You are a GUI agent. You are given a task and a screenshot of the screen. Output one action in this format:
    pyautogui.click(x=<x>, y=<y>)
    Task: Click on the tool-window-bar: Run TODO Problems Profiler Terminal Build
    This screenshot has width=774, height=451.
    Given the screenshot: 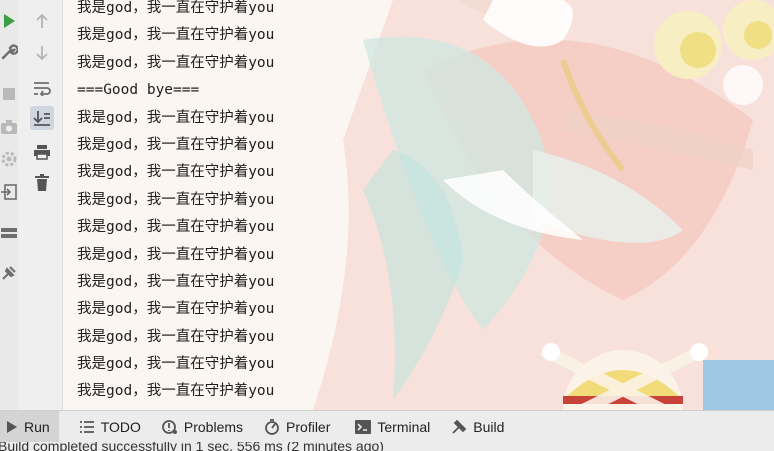 What is the action you would take?
    pyautogui.click(x=387, y=426)
    